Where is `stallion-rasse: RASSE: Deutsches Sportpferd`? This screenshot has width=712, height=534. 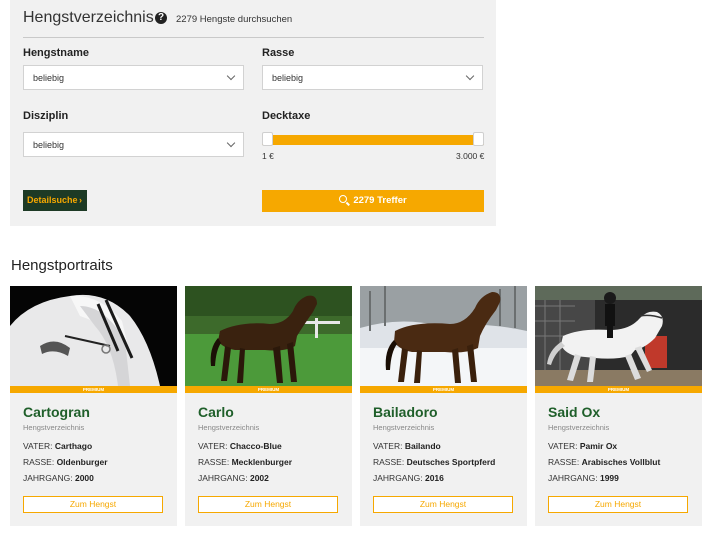 stallion-rasse: RASSE: Deutsches Sportpferd is located at coordinates (434, 462).